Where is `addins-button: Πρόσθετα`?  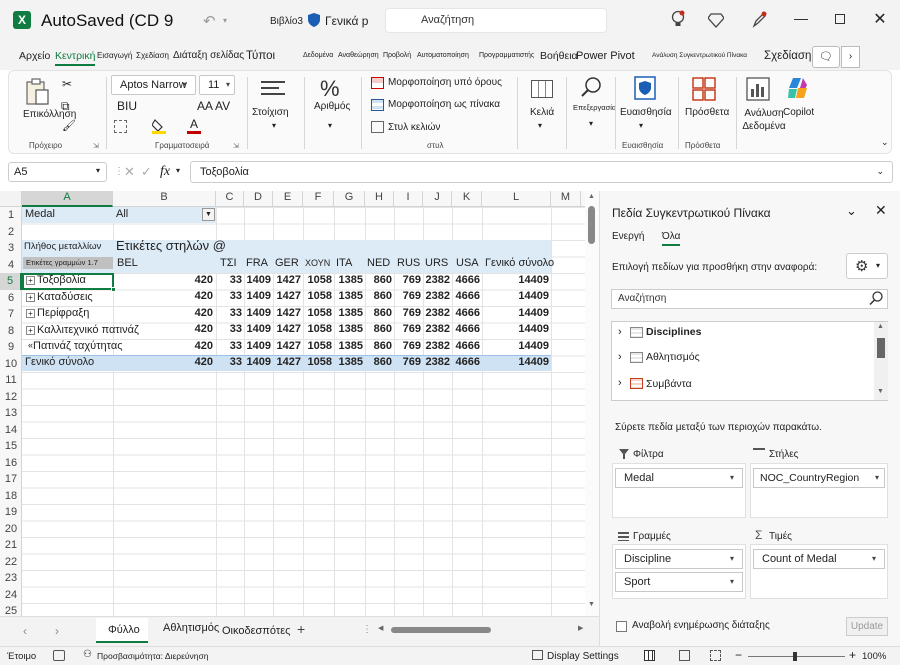
addins-button: Πρόσθετα is located at coordinates (707, 112).